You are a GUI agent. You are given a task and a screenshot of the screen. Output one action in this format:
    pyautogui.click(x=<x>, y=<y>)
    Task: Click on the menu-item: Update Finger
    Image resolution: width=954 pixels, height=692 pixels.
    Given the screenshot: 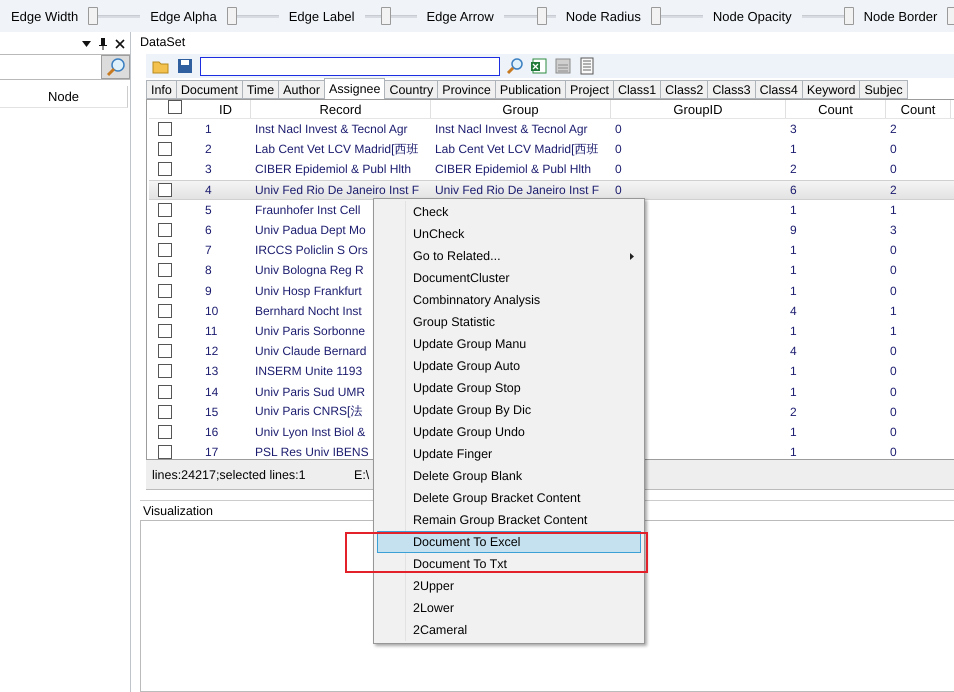 What is the action you would take?
    pyautogui.click(x=509, y=454)
    